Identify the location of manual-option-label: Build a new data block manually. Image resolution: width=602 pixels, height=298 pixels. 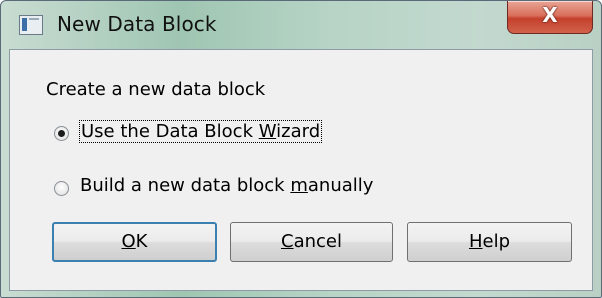
(226, 185).